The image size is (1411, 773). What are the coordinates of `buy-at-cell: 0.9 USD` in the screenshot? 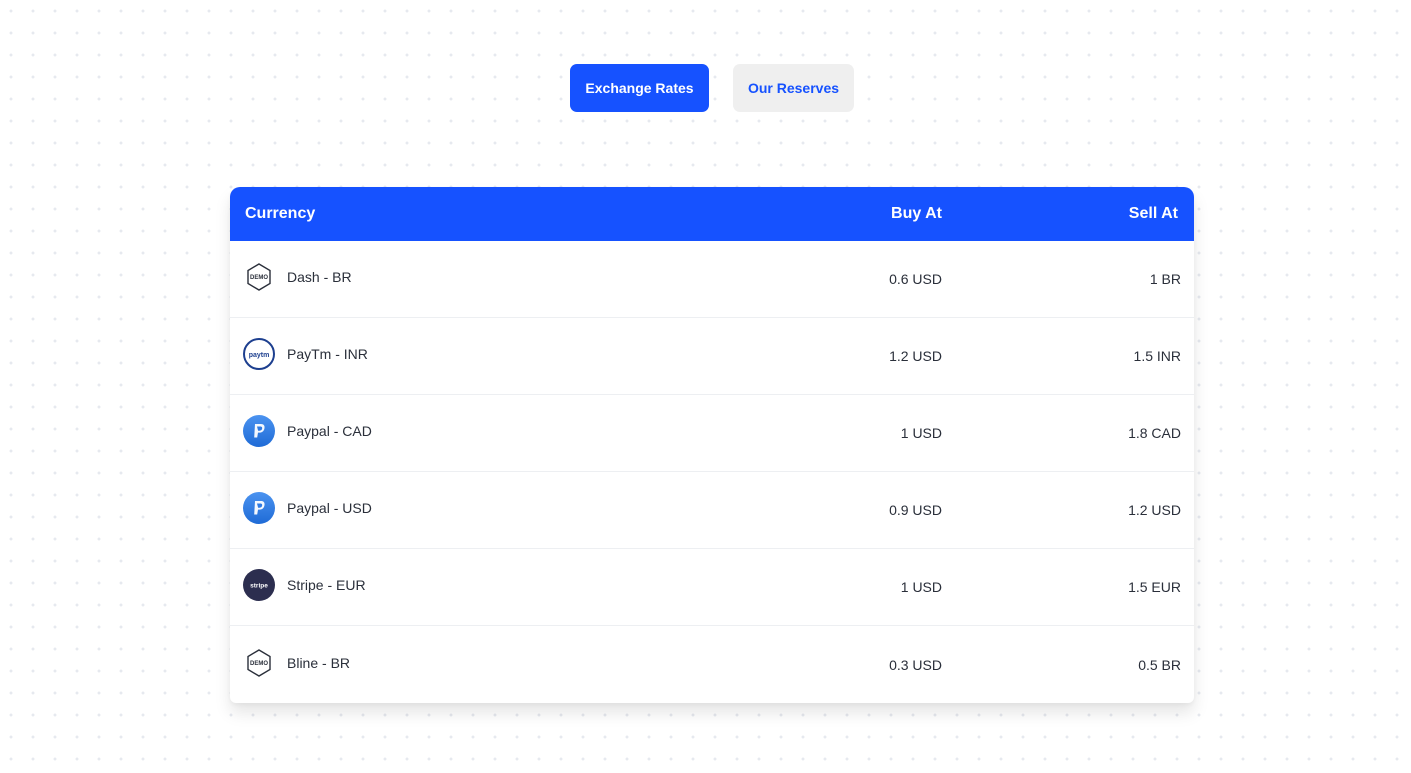 It's located at (915, 510).